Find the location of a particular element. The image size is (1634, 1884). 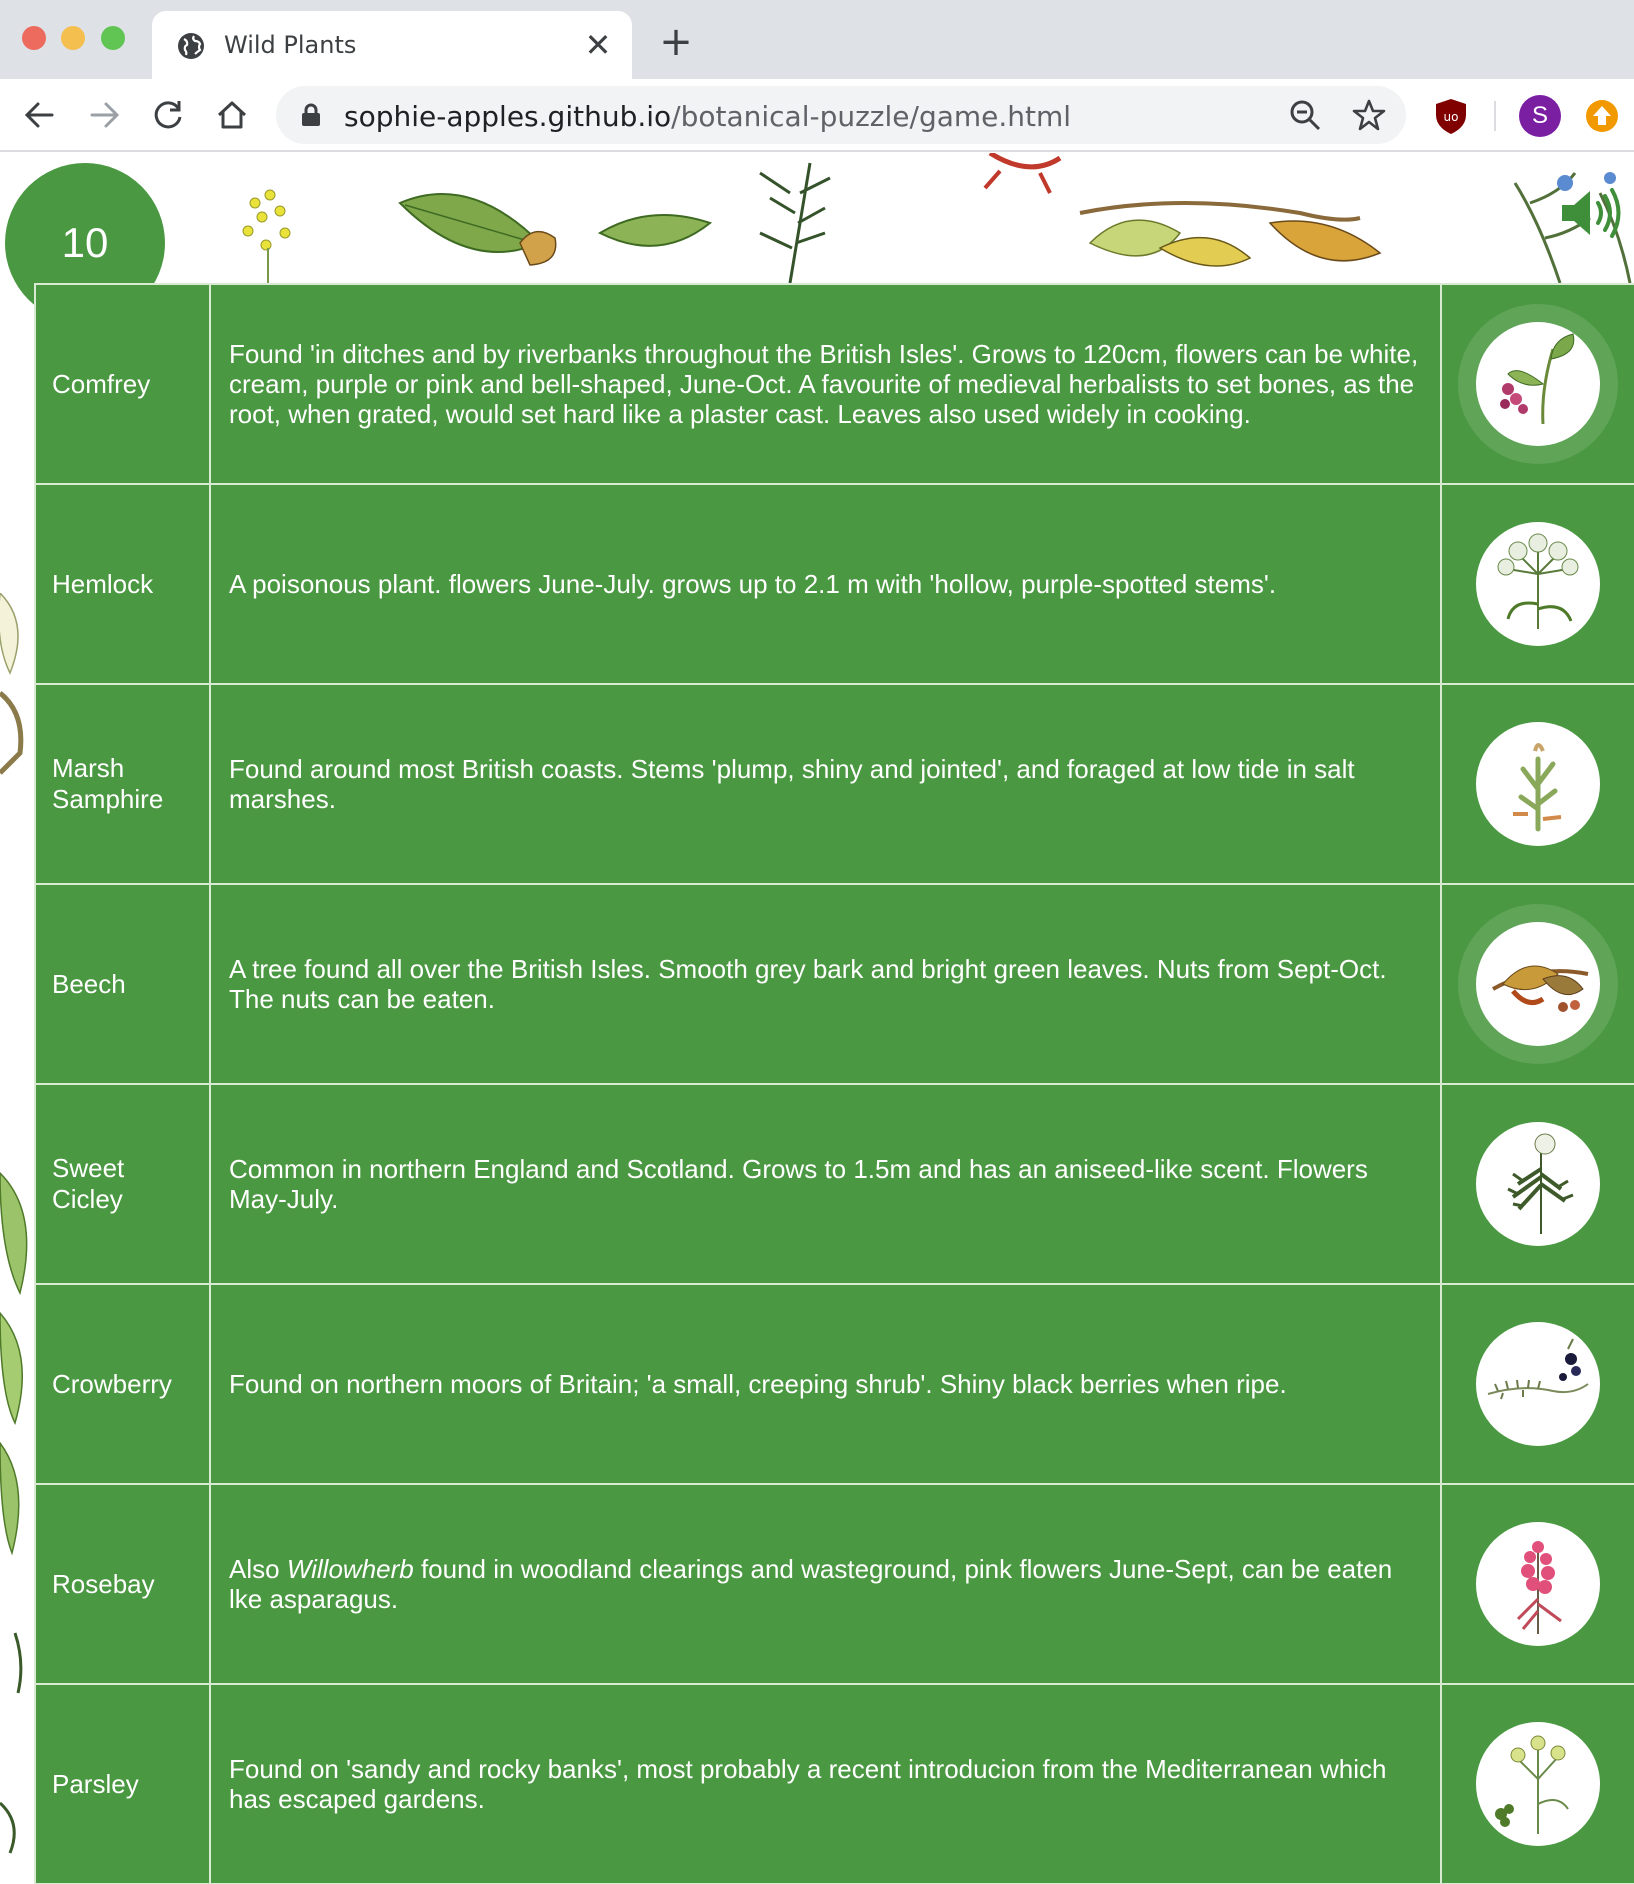

back-icon is located at coordinates (40, 115).